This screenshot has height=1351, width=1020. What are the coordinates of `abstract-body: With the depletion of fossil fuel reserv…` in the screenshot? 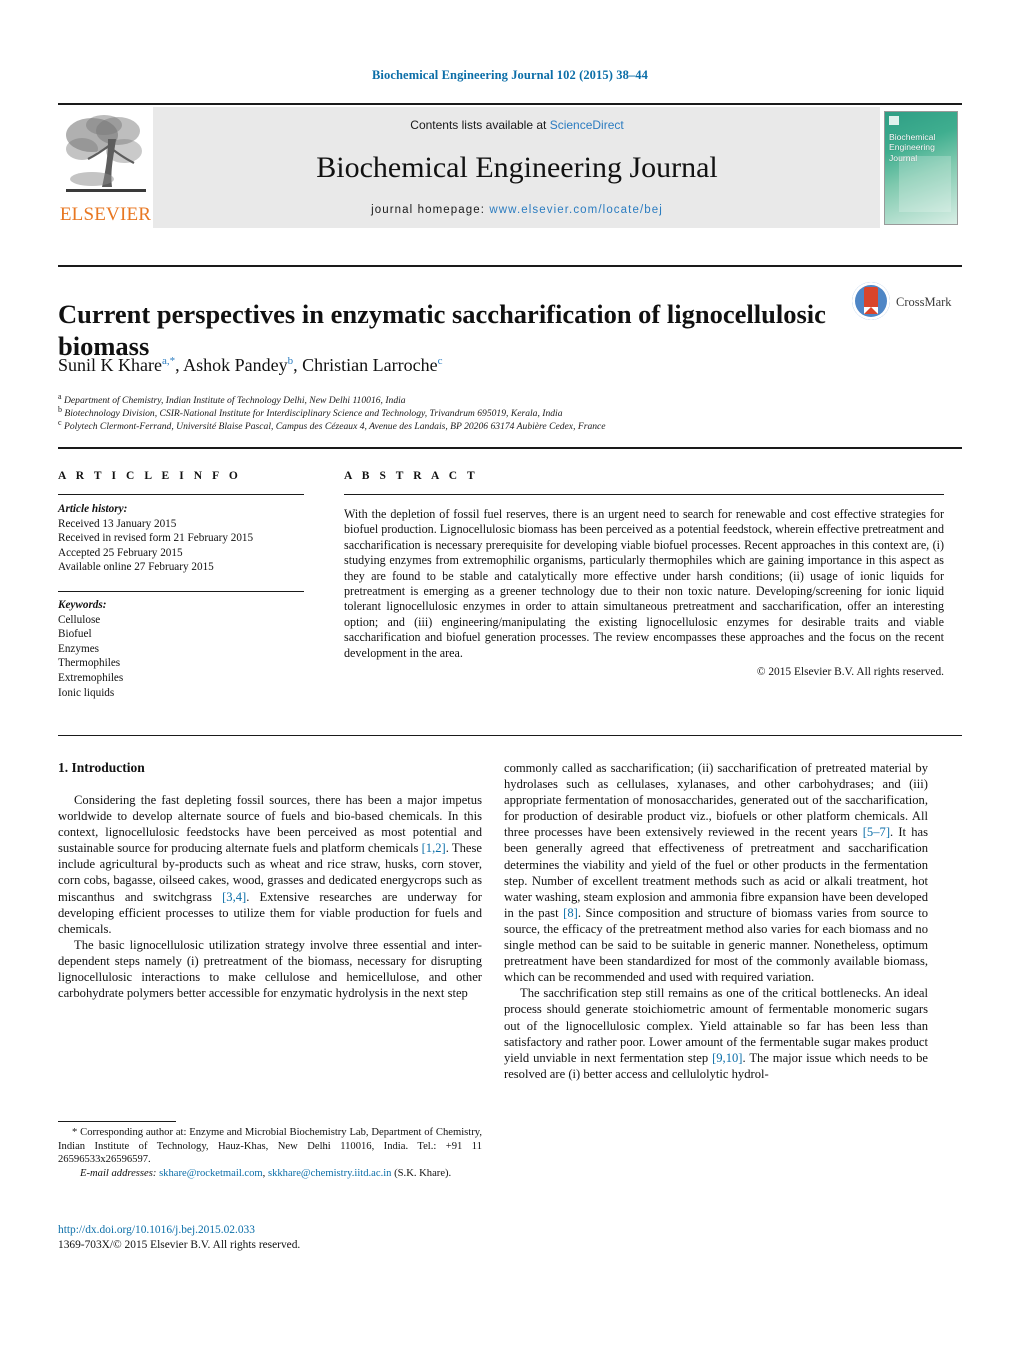 It's located at (644, 593).